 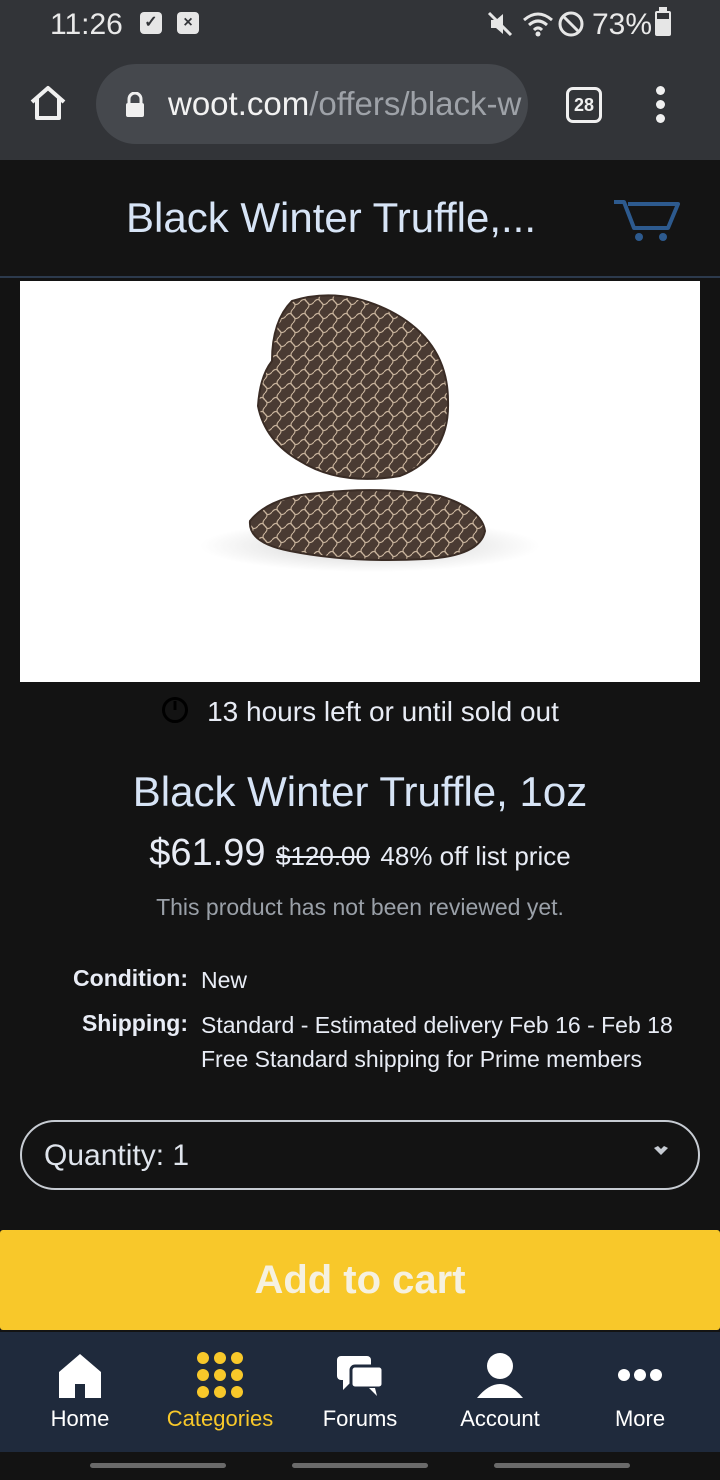 What do you see at coordinates (500, 26) in the screenshot?
I see `mute-icon` at bounding box center [500, 26].